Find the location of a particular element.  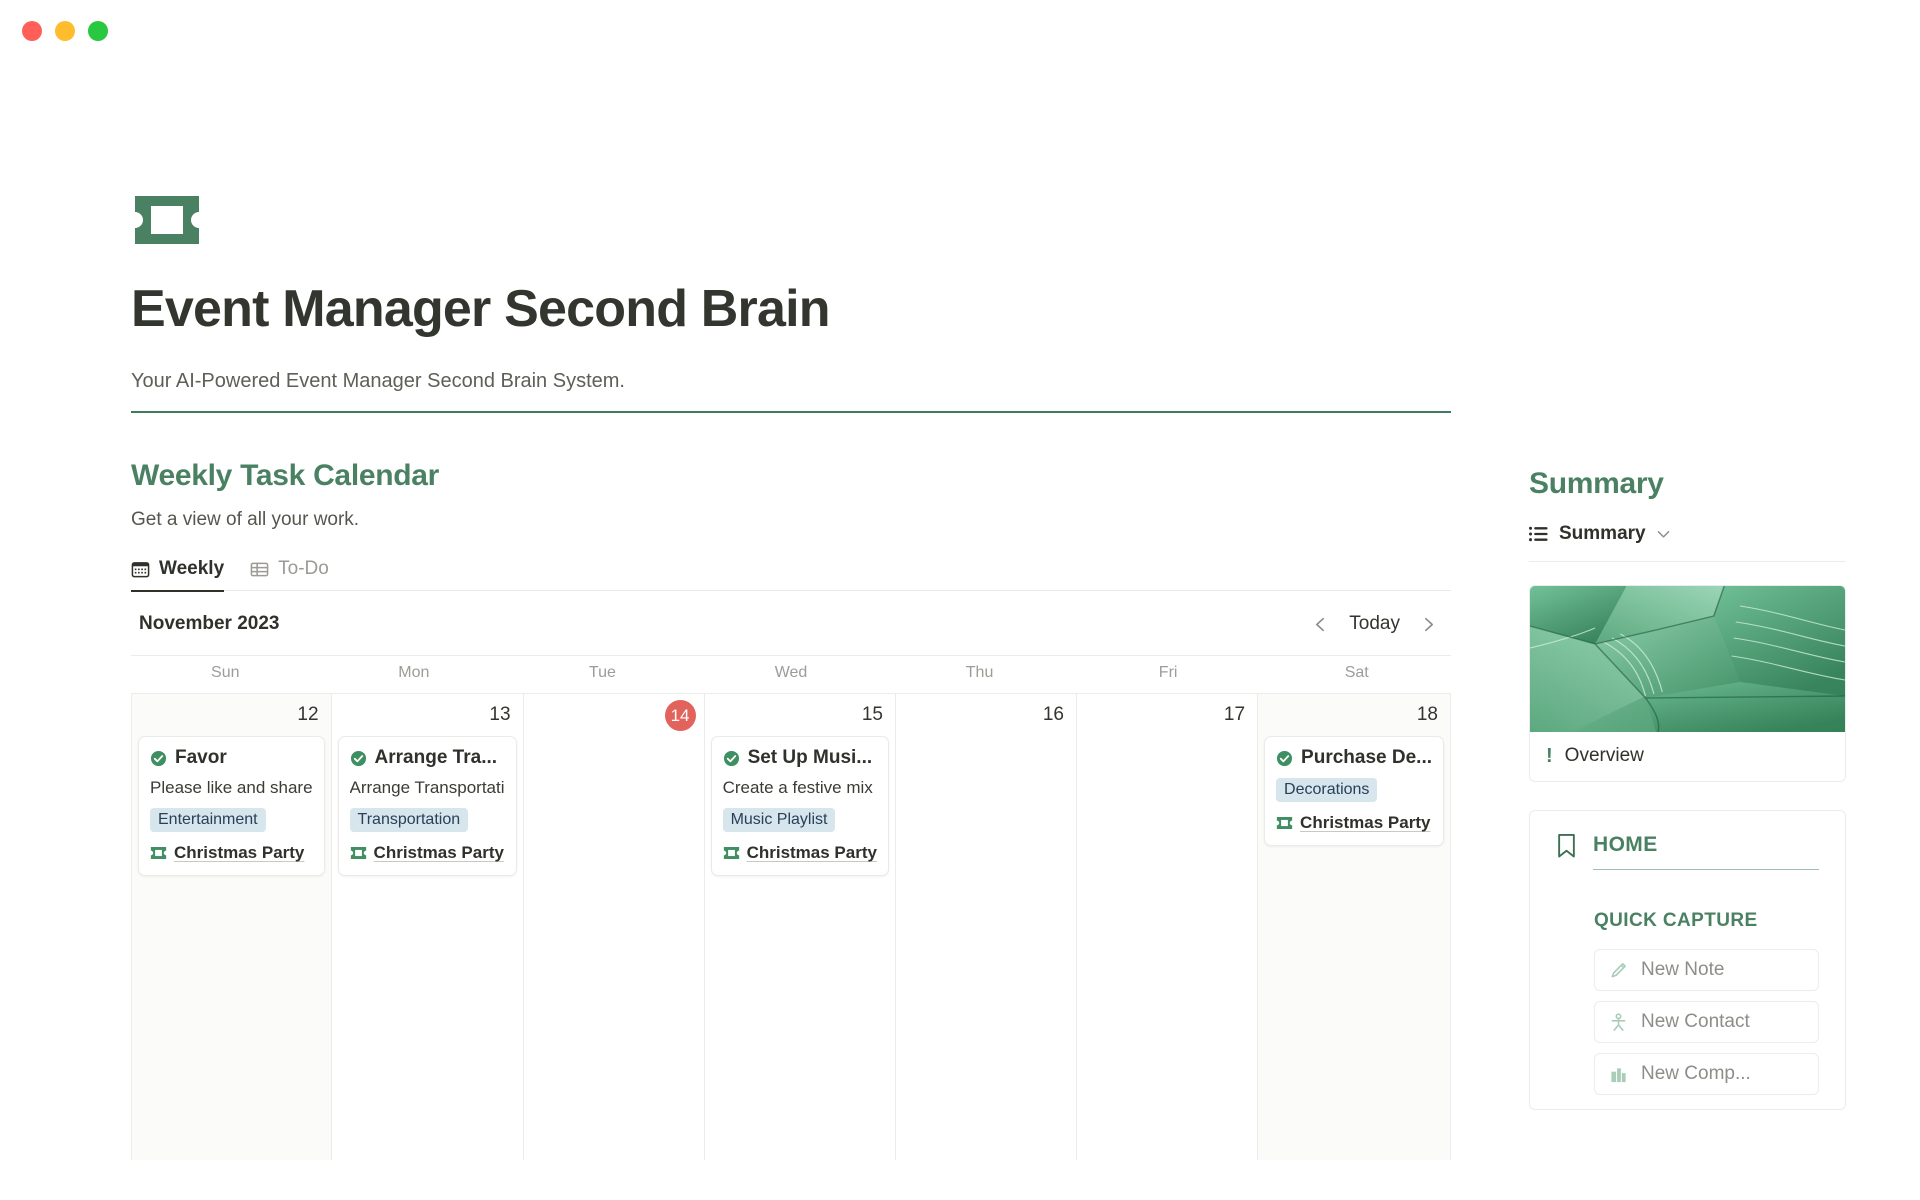

weekday-label: Sun is located at coordinates (225, 673).